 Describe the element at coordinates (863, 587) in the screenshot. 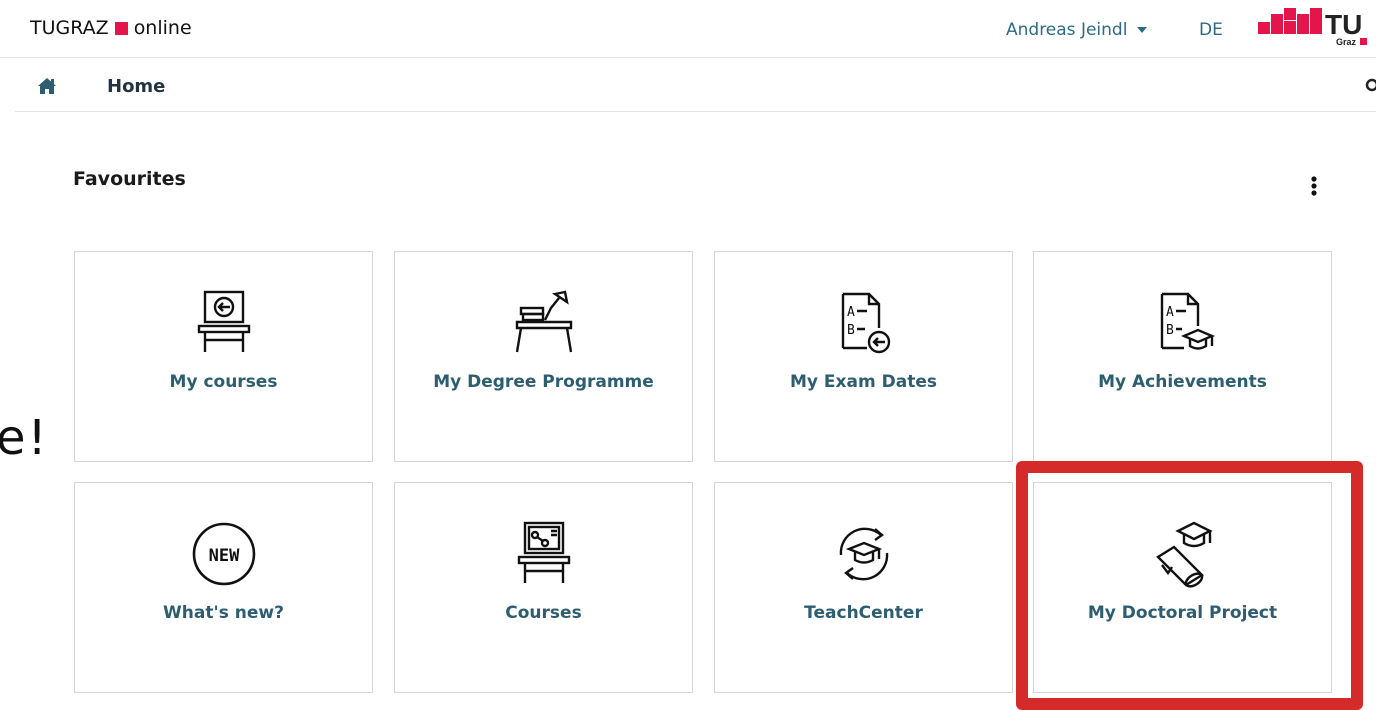

I see `tile-teachcenter: TeachCenter` at that location.